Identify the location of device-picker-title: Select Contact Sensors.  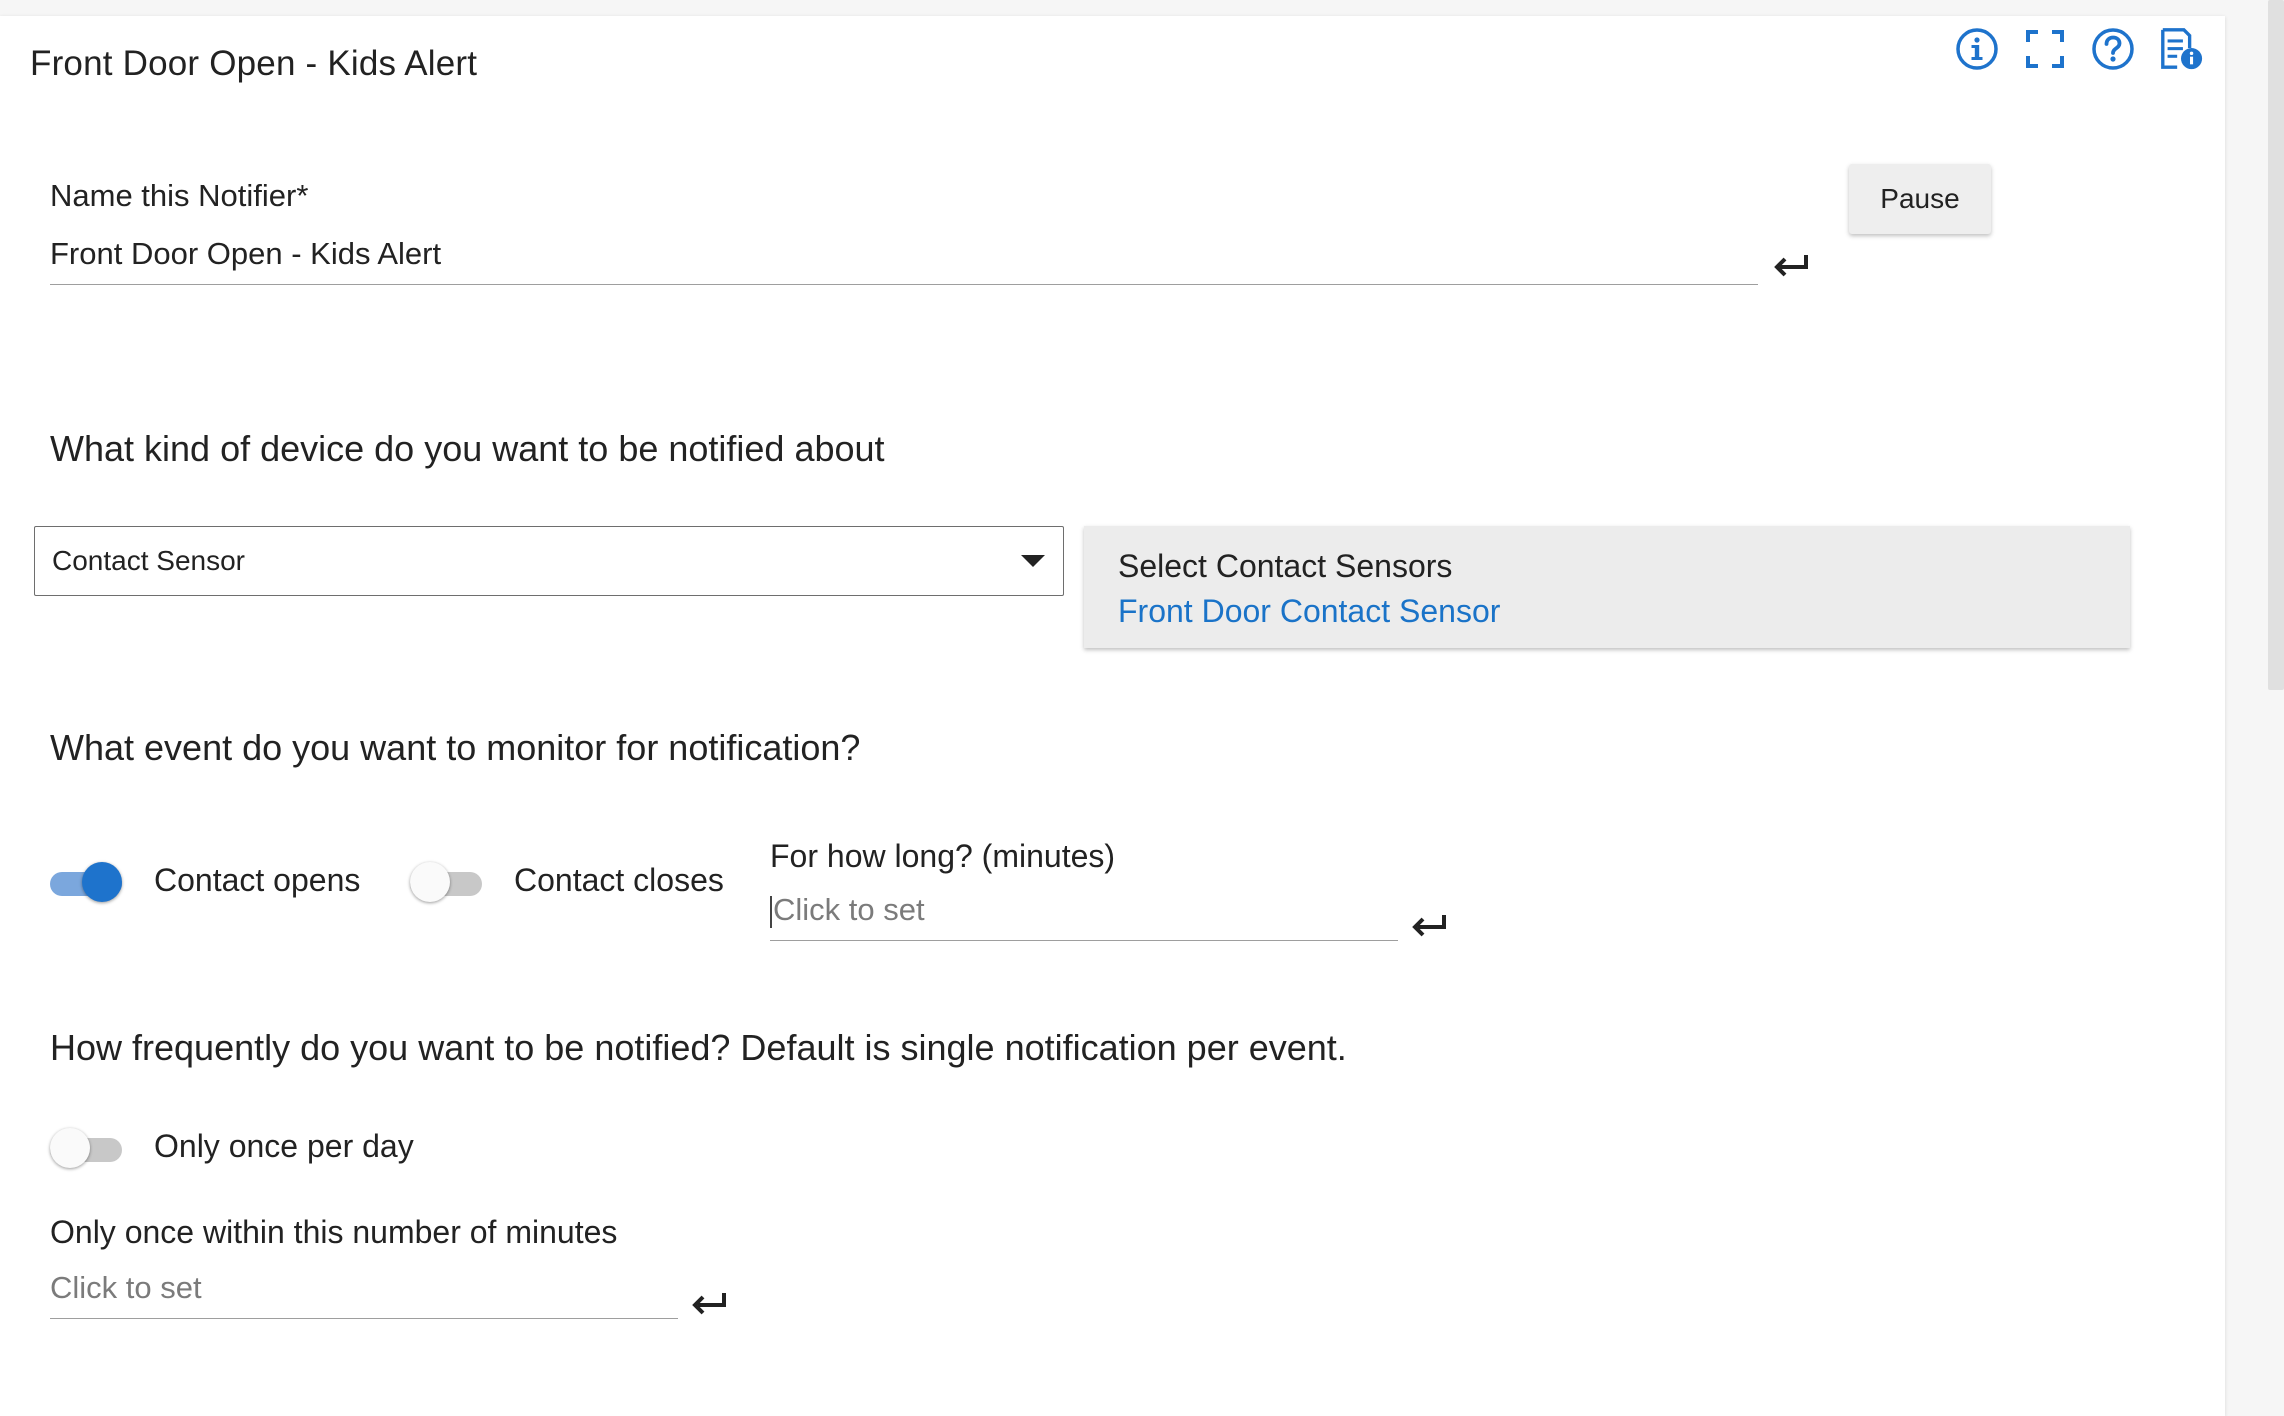
(1285, 566).